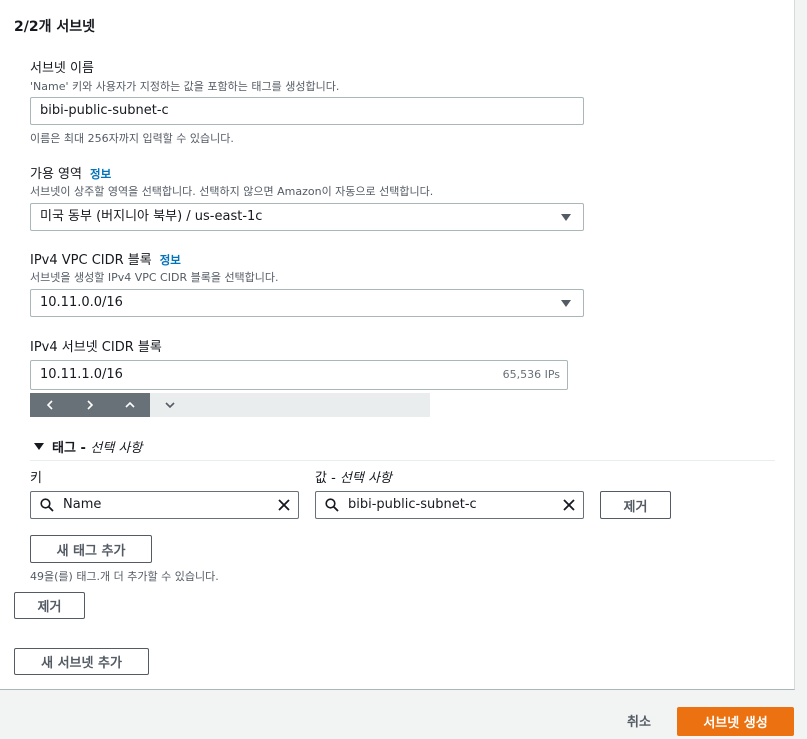 This screenshot has width=807, height=739. I want to click on vpc-cidr-value: 10.11.0.0/16, so click(81, 302).